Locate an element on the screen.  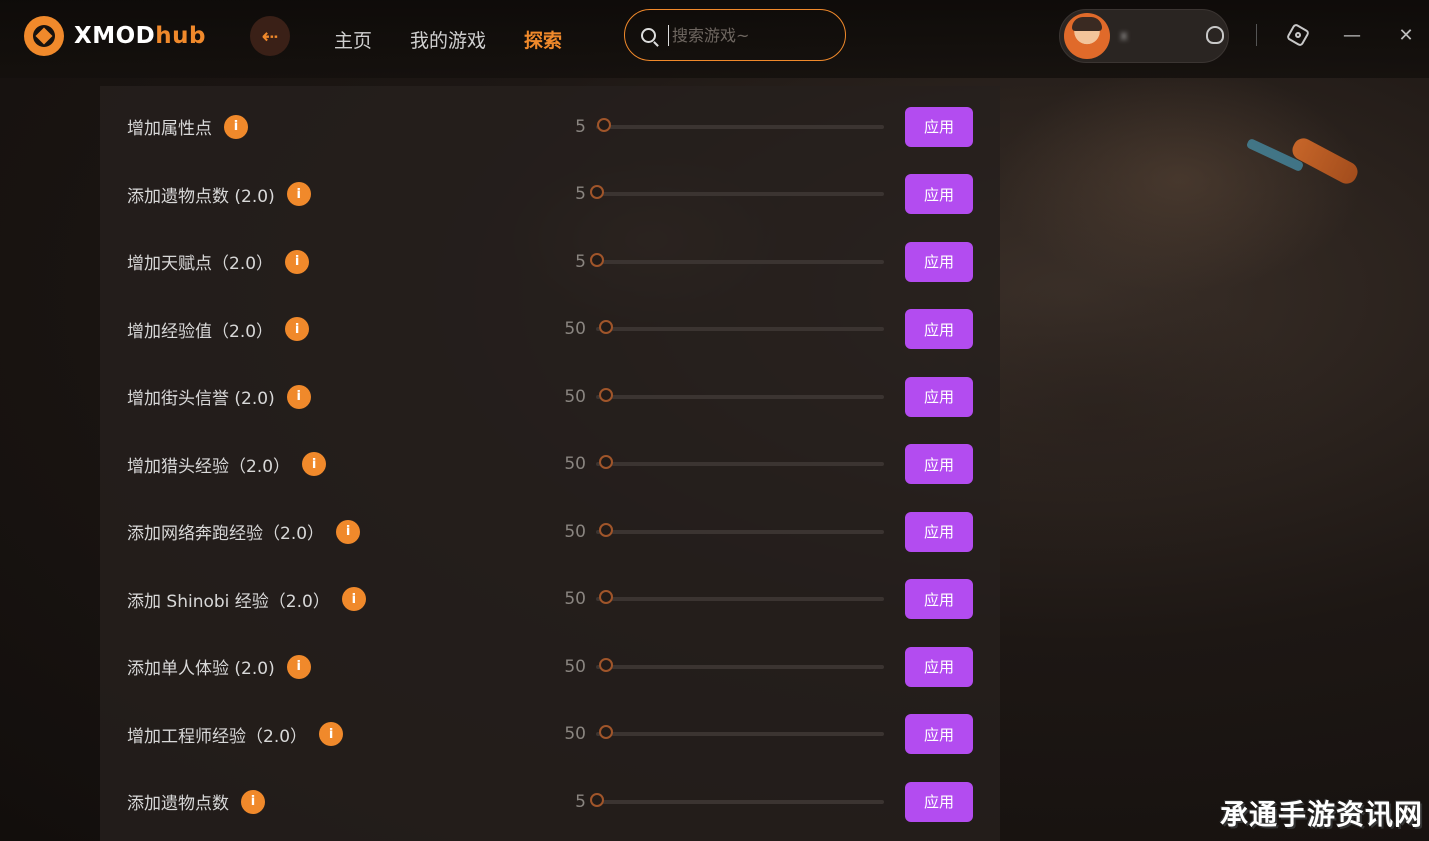
search-input is located at coordinates (746, 35).